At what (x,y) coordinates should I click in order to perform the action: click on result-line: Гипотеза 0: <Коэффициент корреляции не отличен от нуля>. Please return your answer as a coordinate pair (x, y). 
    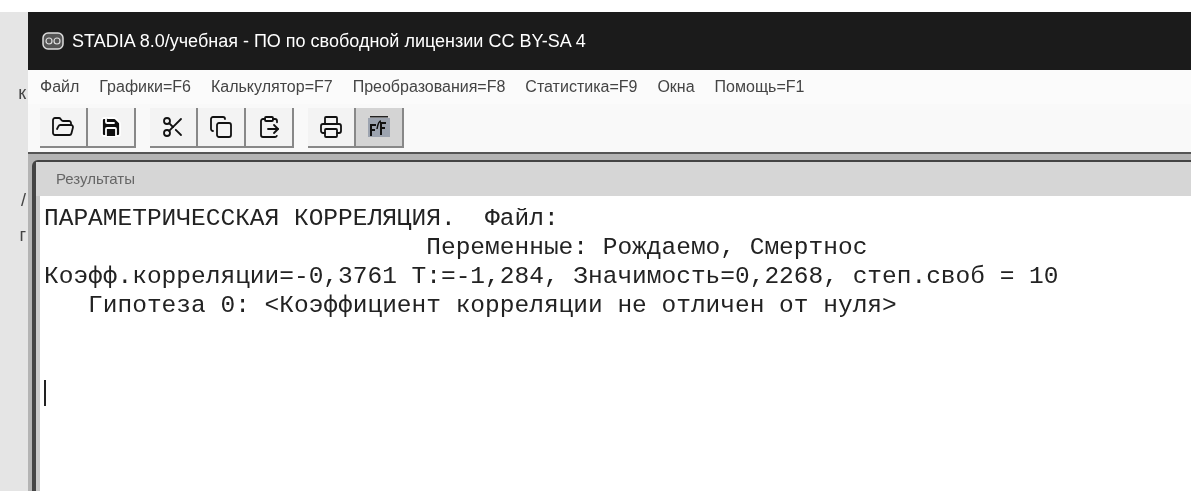
    Looking at the image, I should click on (492, 305).